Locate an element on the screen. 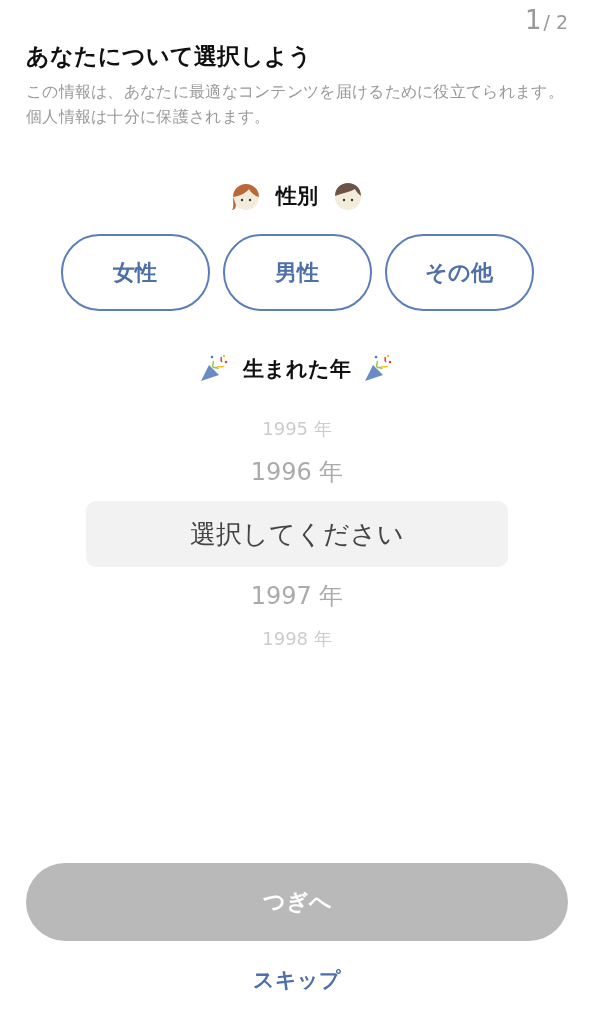  gender-option-button: その他 is located at coordinates (459, 272).